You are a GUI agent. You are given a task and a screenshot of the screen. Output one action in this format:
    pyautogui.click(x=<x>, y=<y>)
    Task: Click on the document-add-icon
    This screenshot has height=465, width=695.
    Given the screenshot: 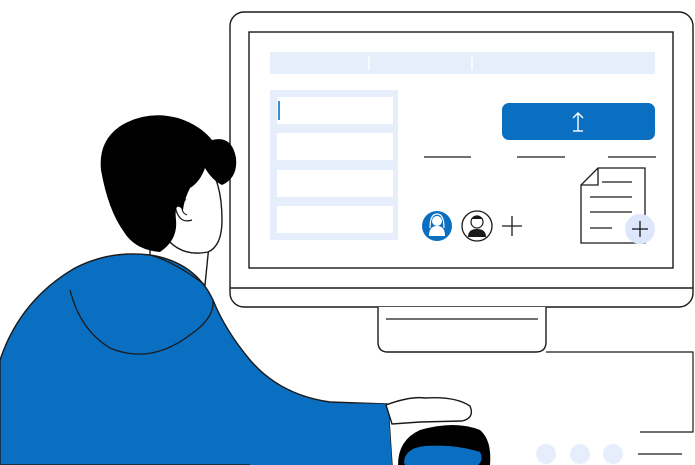 What is the action you would take?
    pyautogui.click(x=640, y=229)
    